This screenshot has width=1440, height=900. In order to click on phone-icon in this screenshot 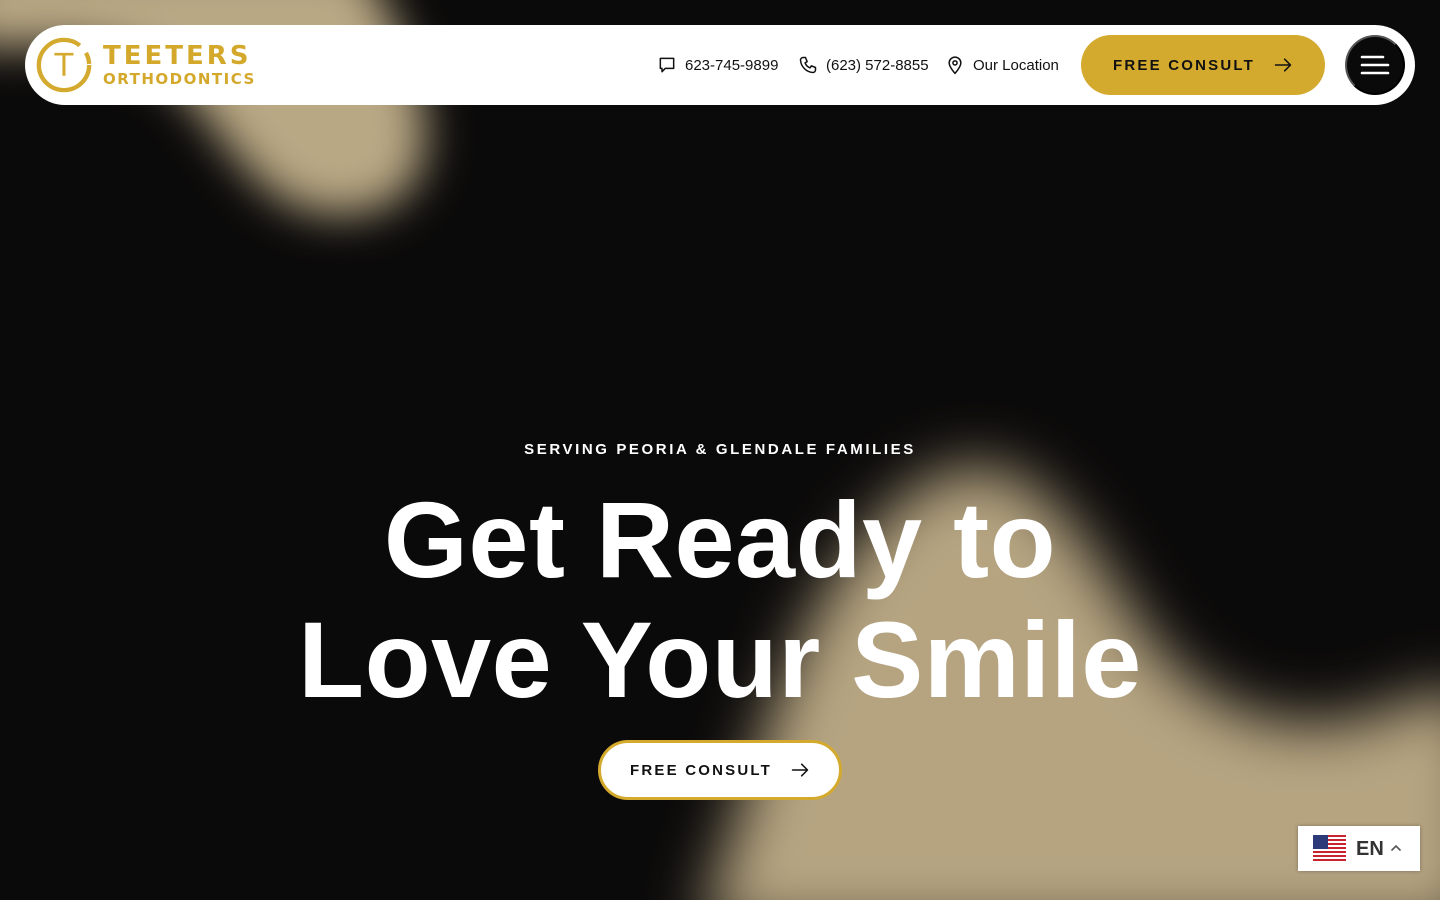, I will do `click(808, 65)`.